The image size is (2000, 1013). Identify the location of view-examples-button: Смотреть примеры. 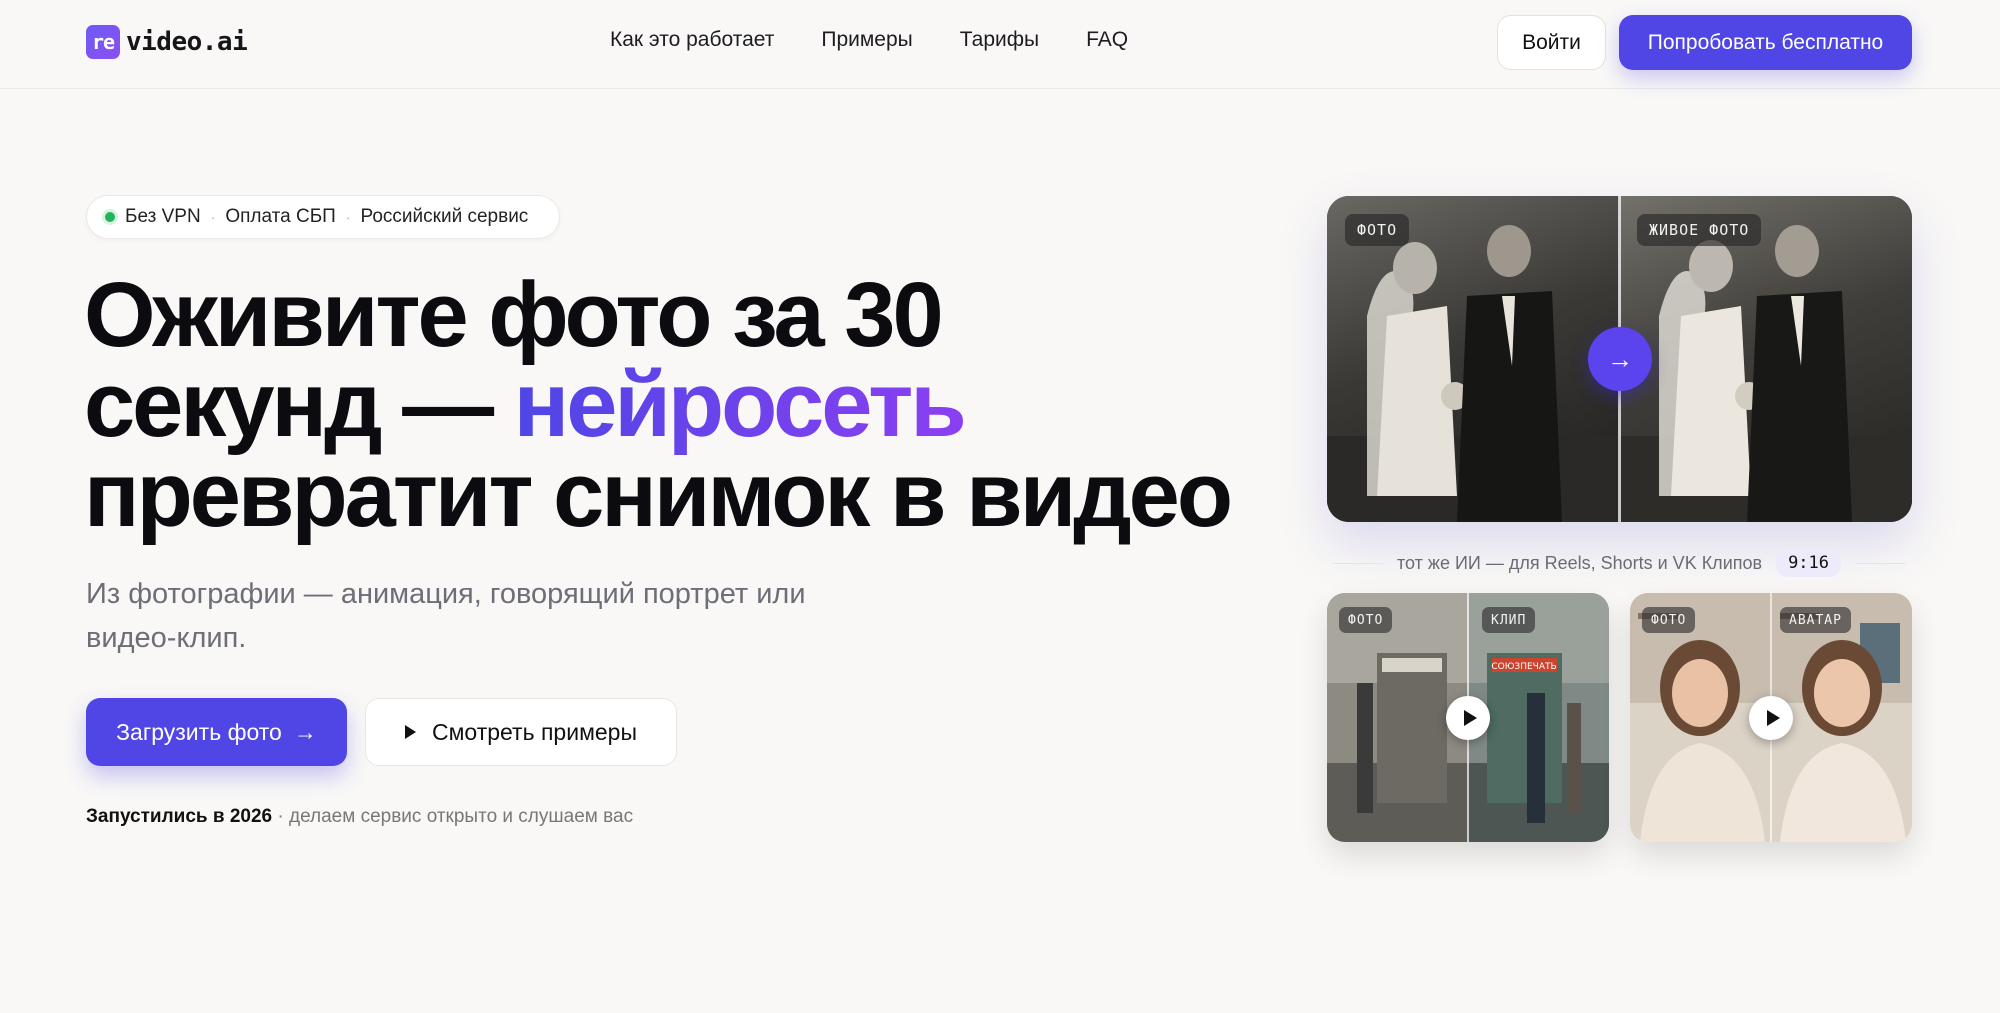
(521, 732).